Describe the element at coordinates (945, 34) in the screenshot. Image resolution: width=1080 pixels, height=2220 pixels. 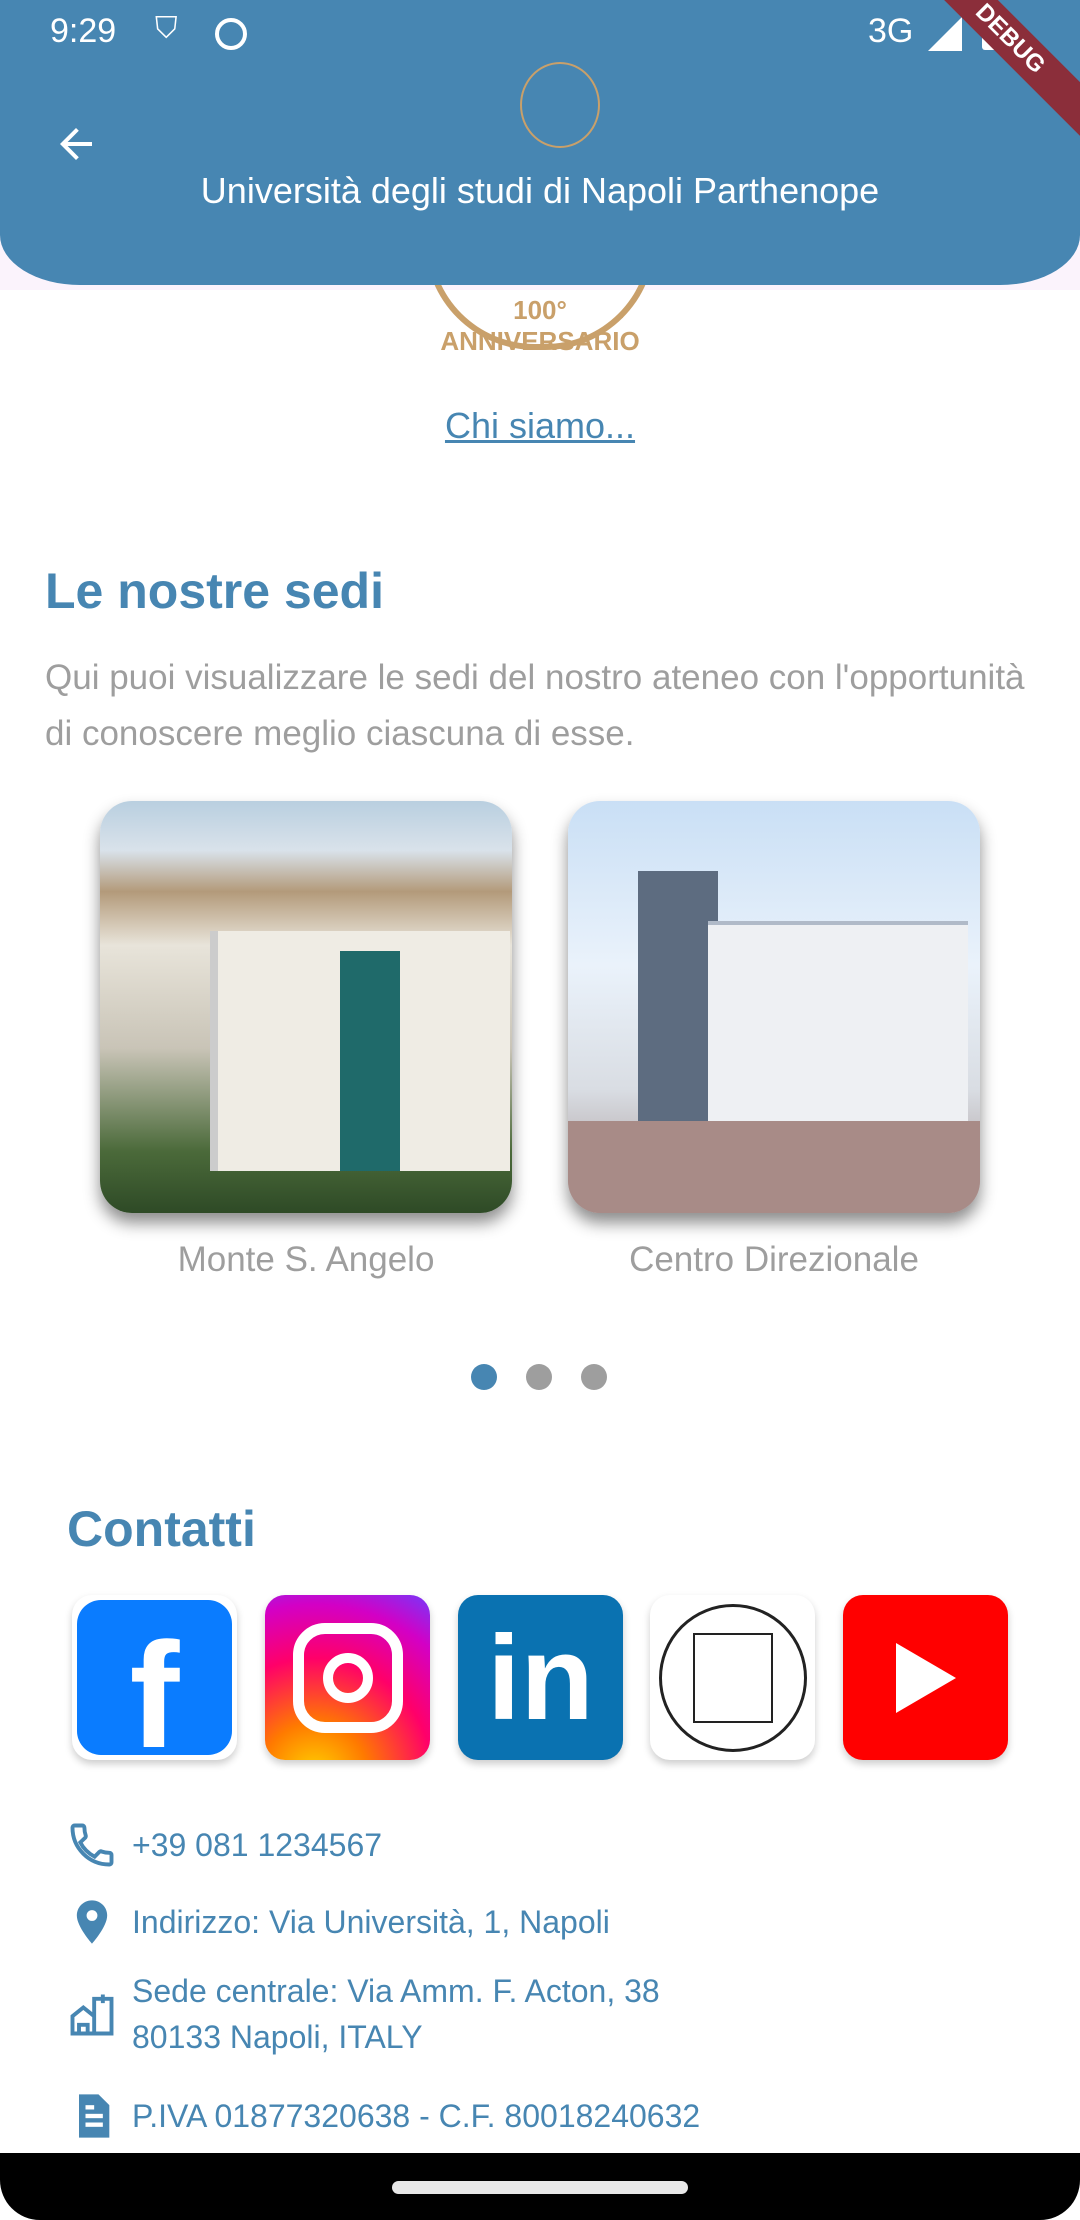
I see `signal-icon` at that location.